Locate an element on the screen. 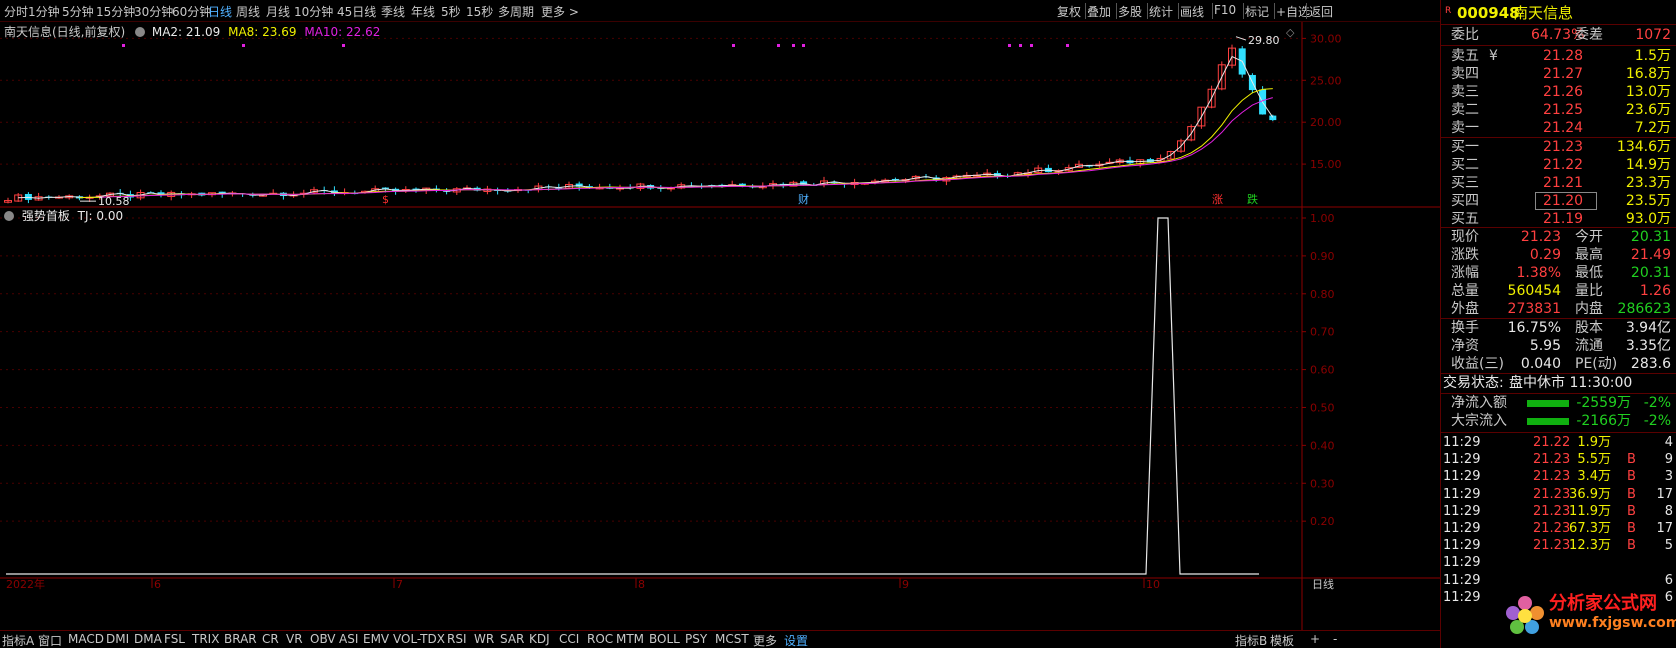 This screenshot has width=1676, height=648. period-tab: 60分钟 is located at coordinates (191, 11).